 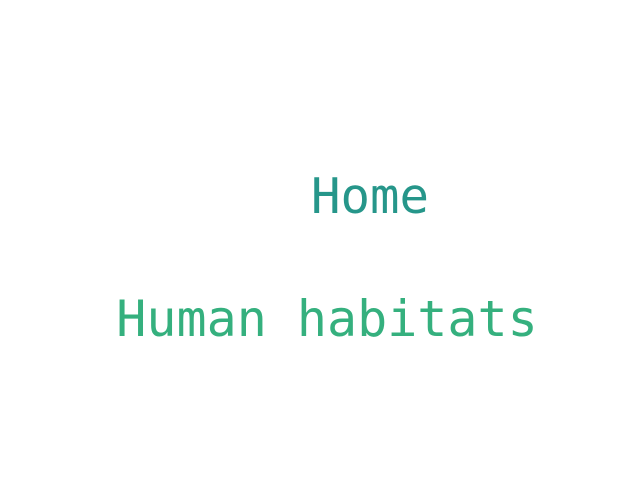 What do you see at coordinates (327, 319) in the screenshot?
I see `word-human-habitats: Human habitats` at bounding box center [327, 319].